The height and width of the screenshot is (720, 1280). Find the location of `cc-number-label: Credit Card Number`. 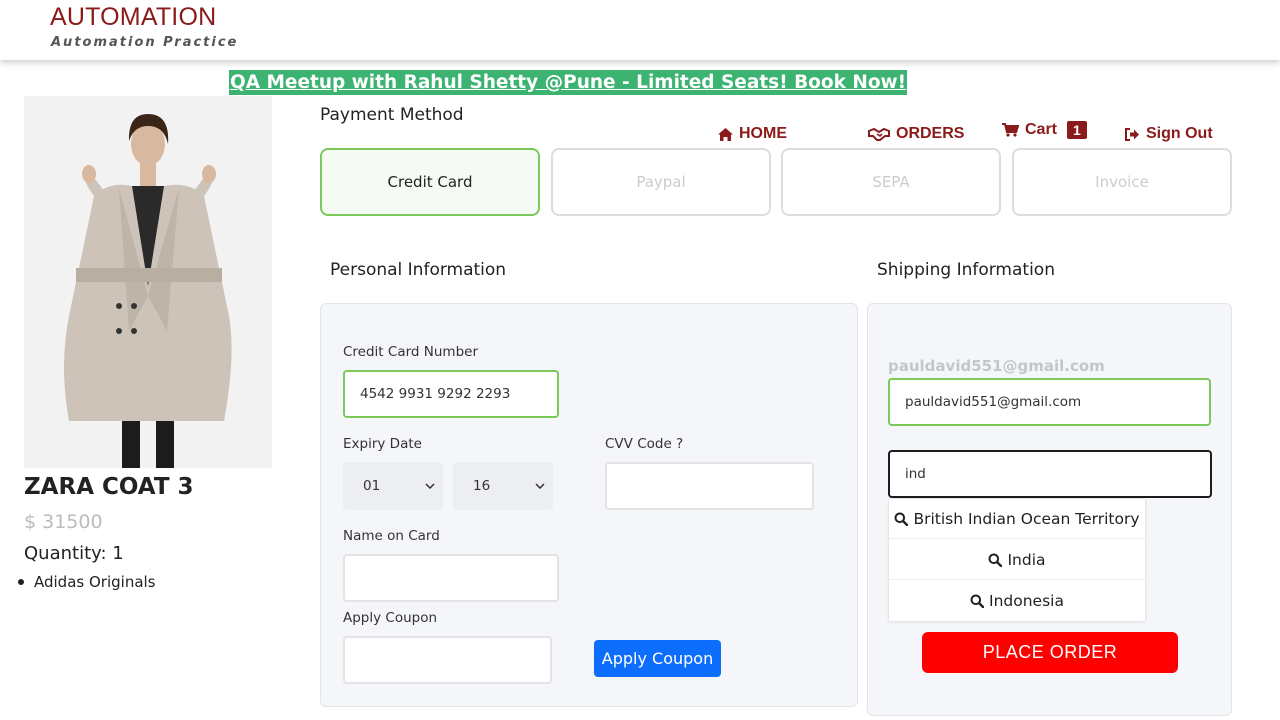

cc-number-label: Credit Card Number is located at coordinates (410, 352).